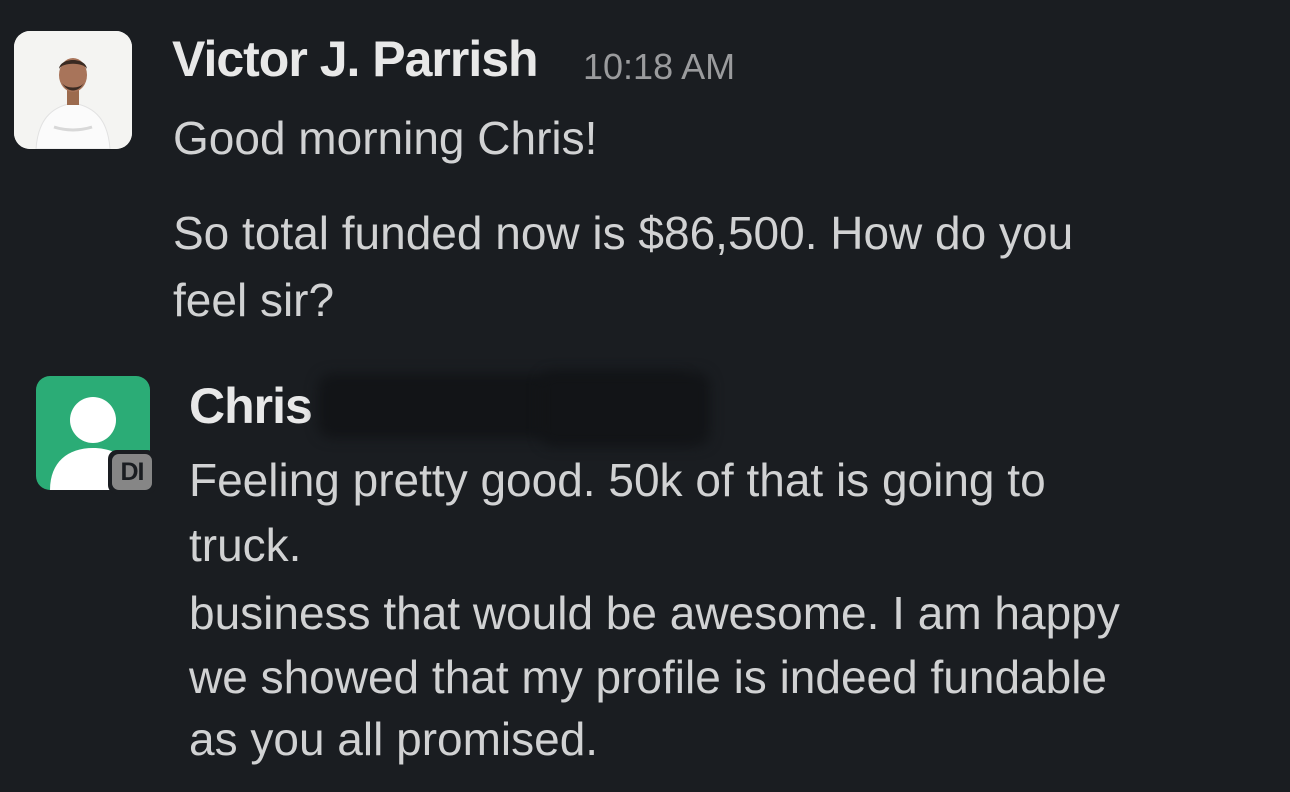 The image size is (1290, 792). Describe the element at coordinates (385, 138) in the screenshot. I see `message-text-line: Good morning Chris!` at that location.